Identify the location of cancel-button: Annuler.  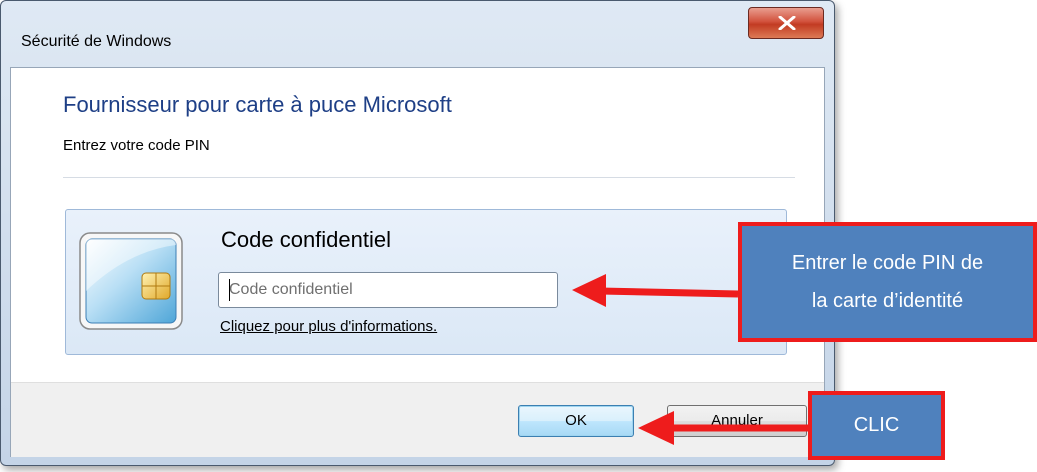
(737, 421).